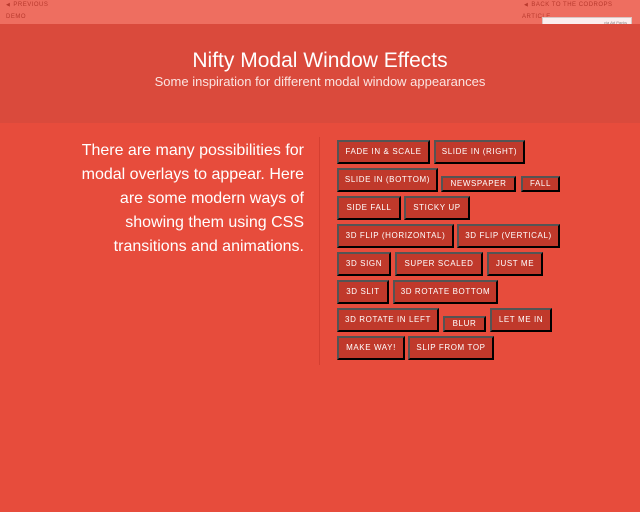  I want to click on side-fall-button: Side Fall, so click(369, 208).